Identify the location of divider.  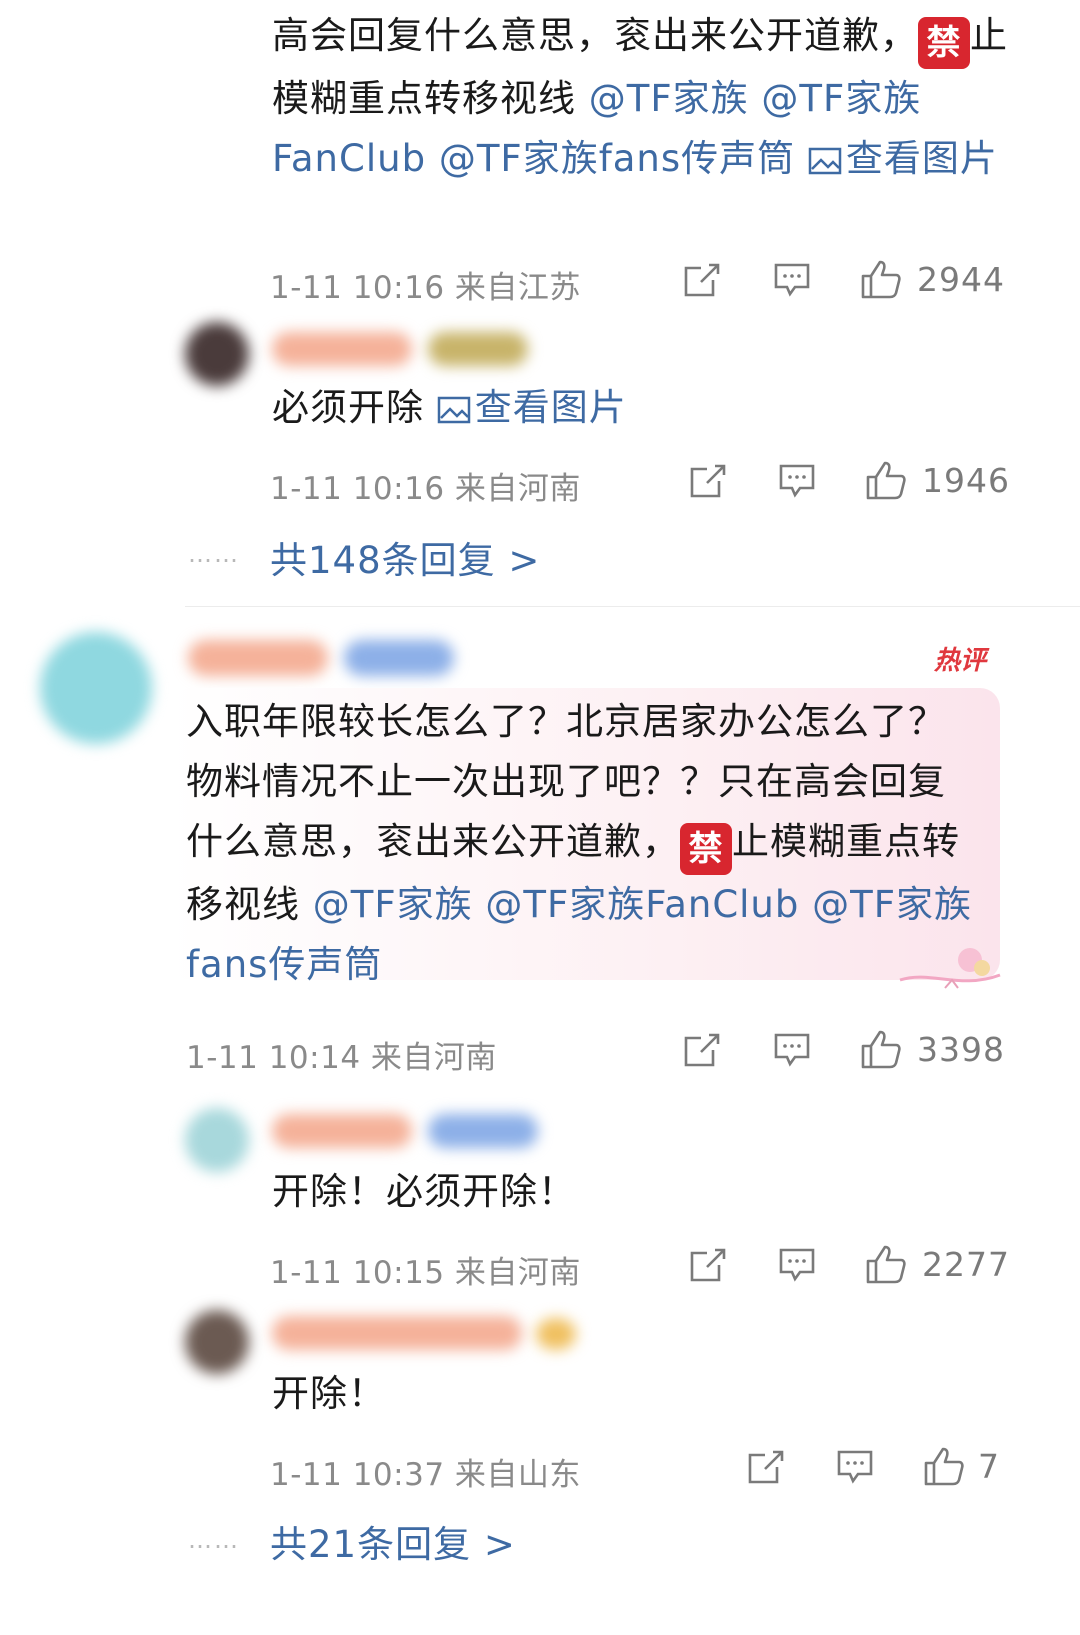
(632, 606).